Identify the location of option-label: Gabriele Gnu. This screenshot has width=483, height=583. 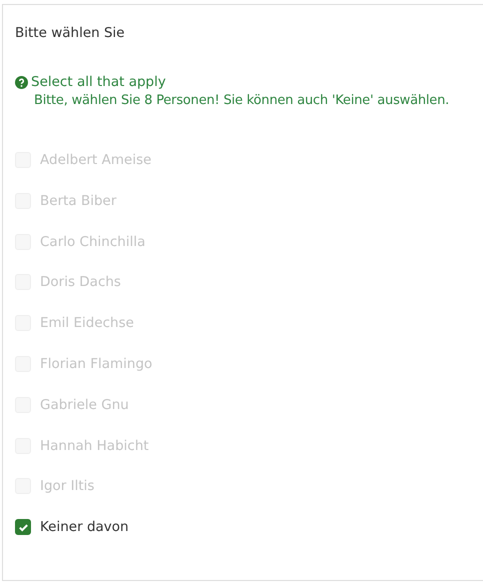
(84, 404).